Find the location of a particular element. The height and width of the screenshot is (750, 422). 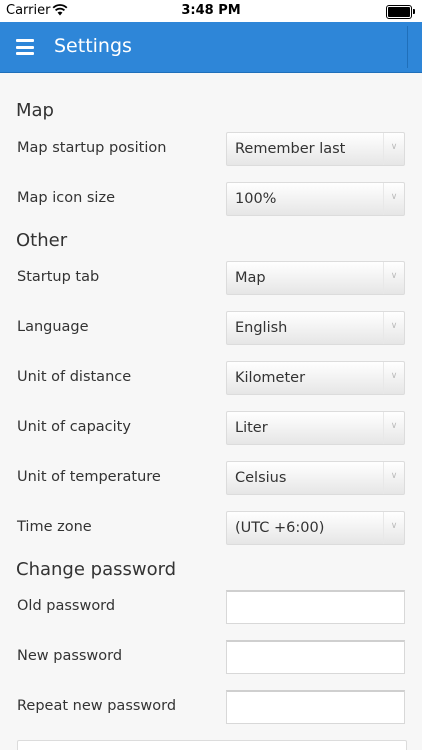

new-password-label: New password is located at coordinates (70, 656).